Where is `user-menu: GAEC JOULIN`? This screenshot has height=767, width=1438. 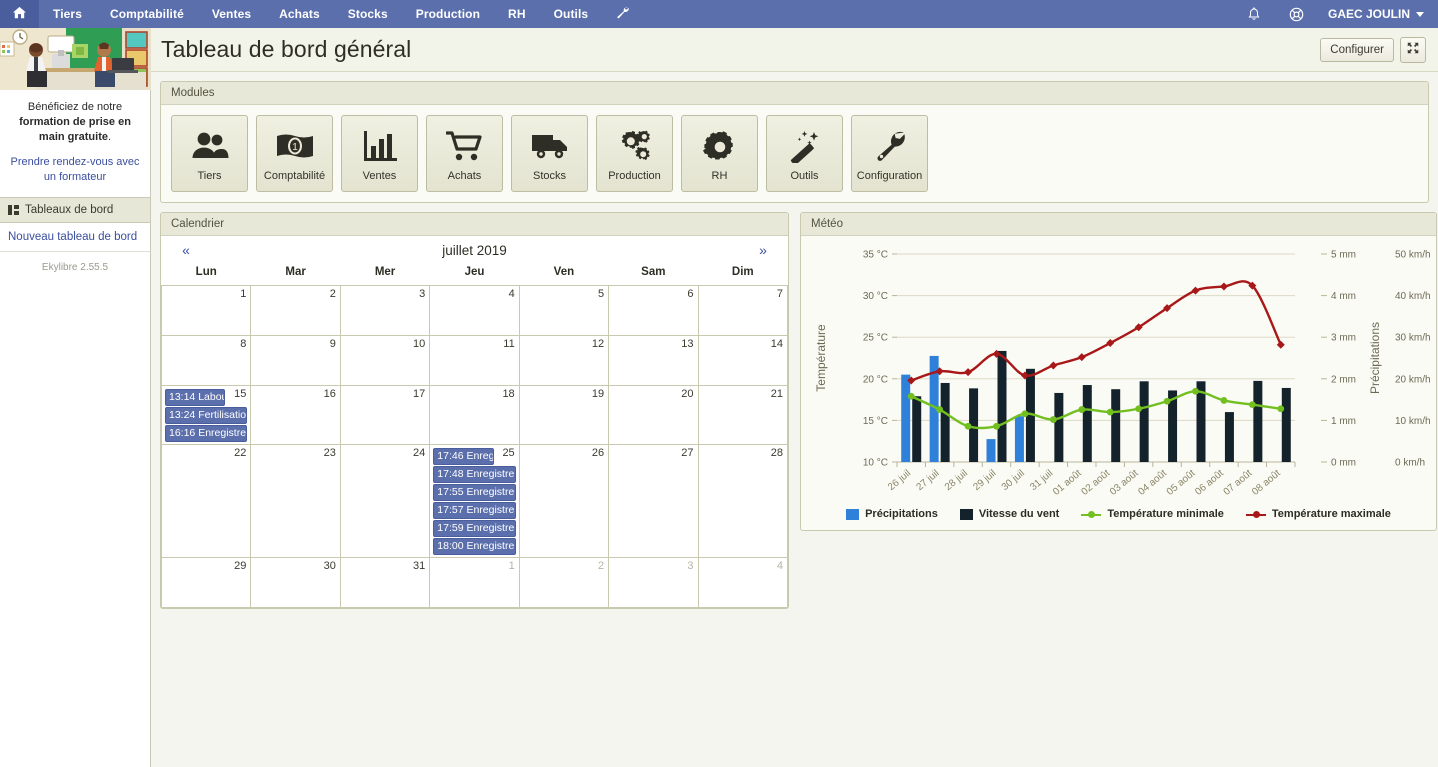 user-menu: GAEC JOULIN is located at coordinates (1378, 14).